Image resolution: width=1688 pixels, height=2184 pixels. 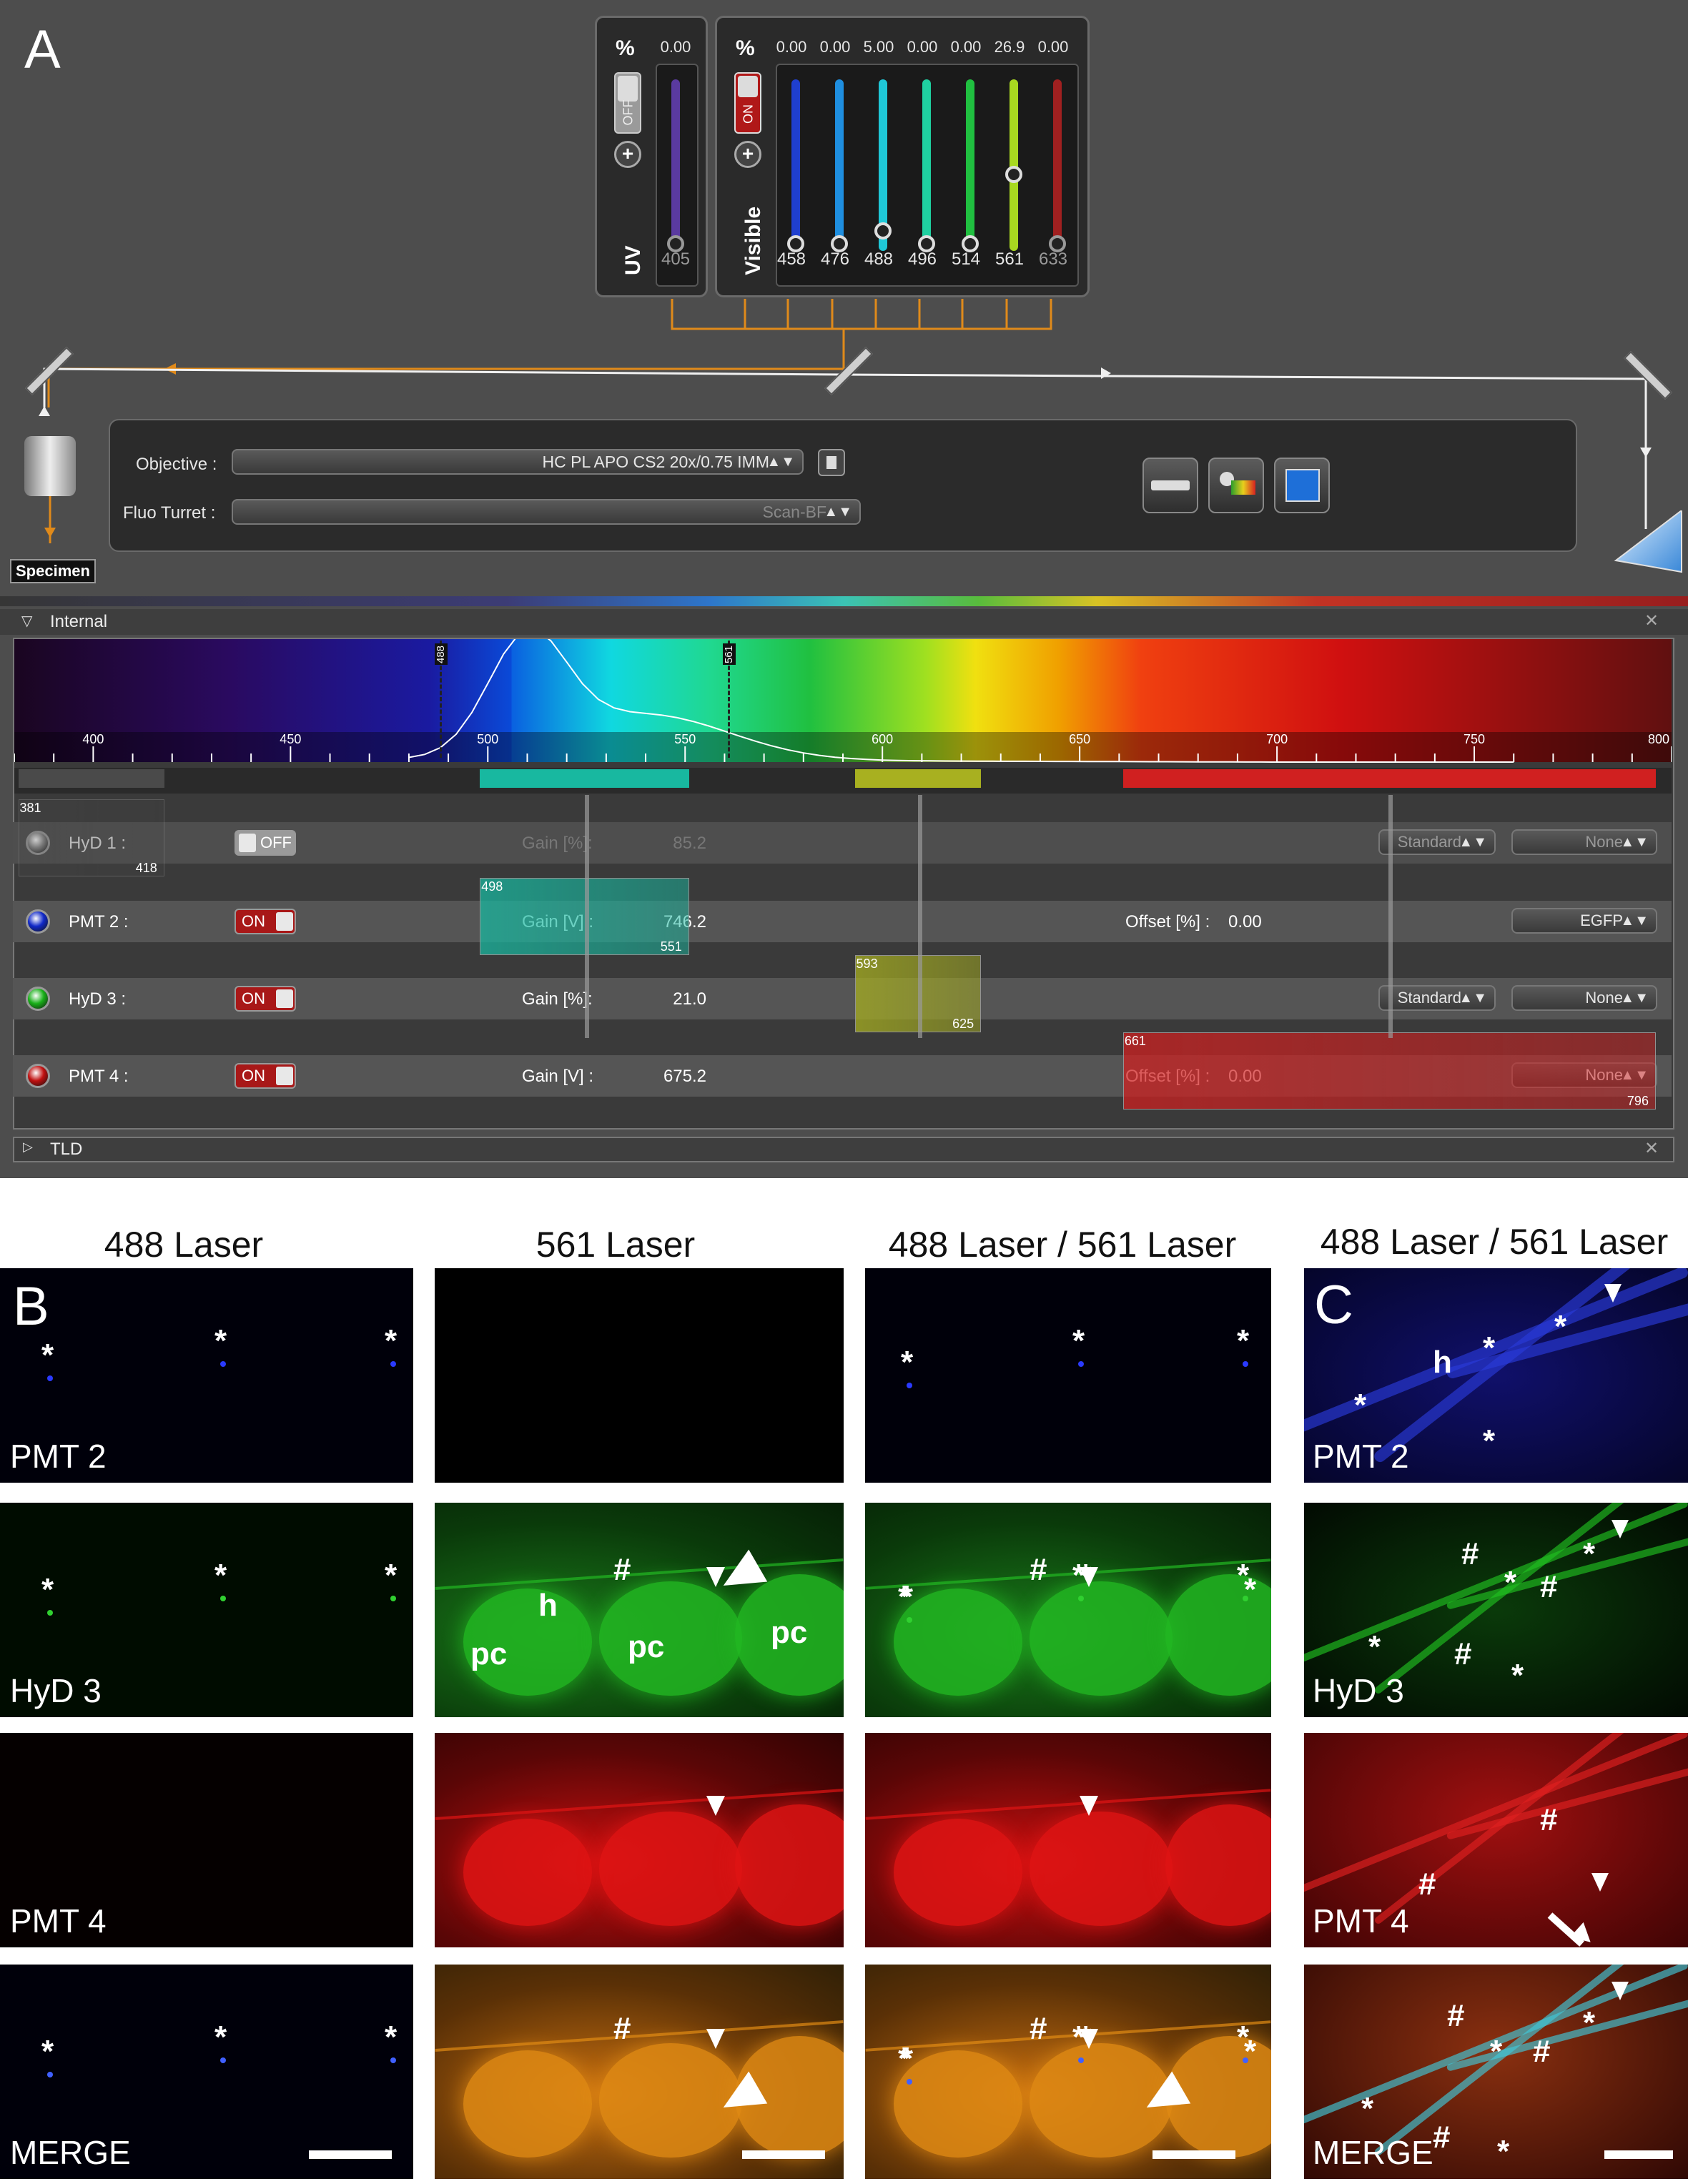 I want to click on pin-icon: ✕, so click(x=1651, y=621).